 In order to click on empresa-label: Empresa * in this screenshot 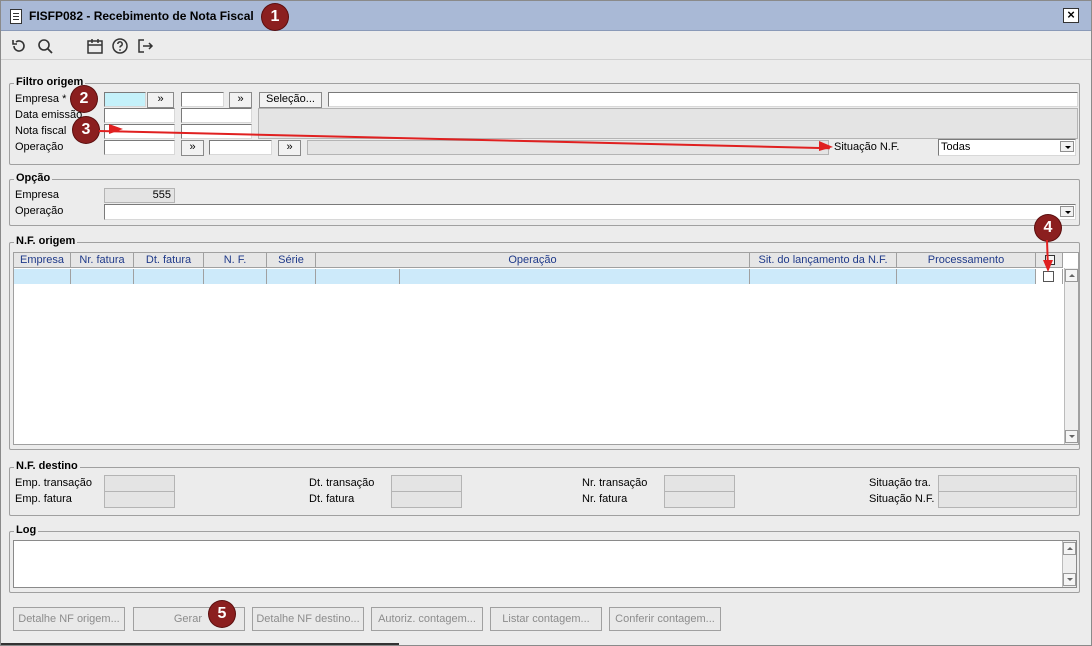, I will do `click(41, 99)`.